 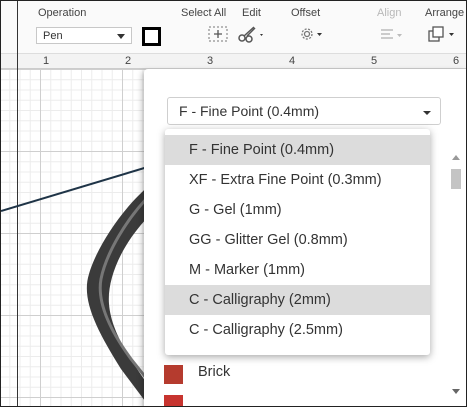 I want to click on pen-option-calligraphy-2mm: C - Calligraphy (2mm), so click(x=297, y=300).